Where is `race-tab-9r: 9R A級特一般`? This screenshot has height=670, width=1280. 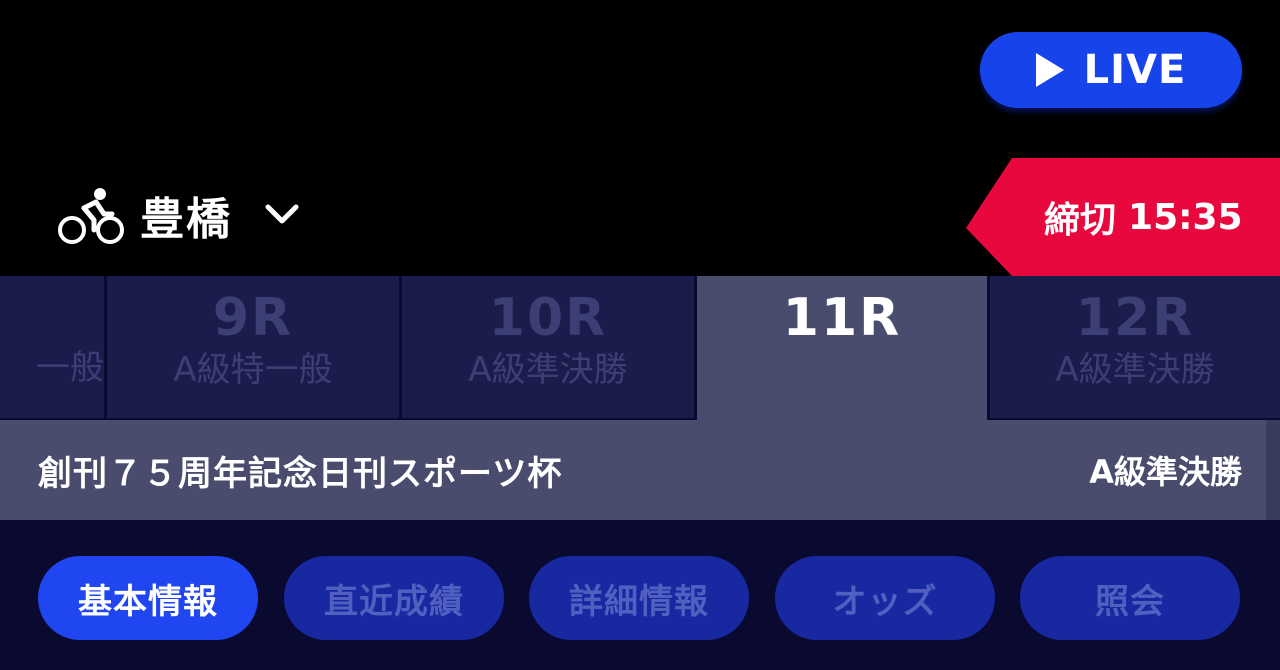 race-tab-9r: 9R A級特一般 is located at coordinates (253, 347).